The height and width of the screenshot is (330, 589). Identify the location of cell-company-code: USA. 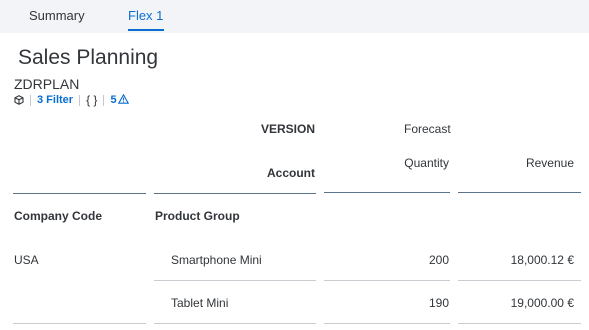
(26, 260).